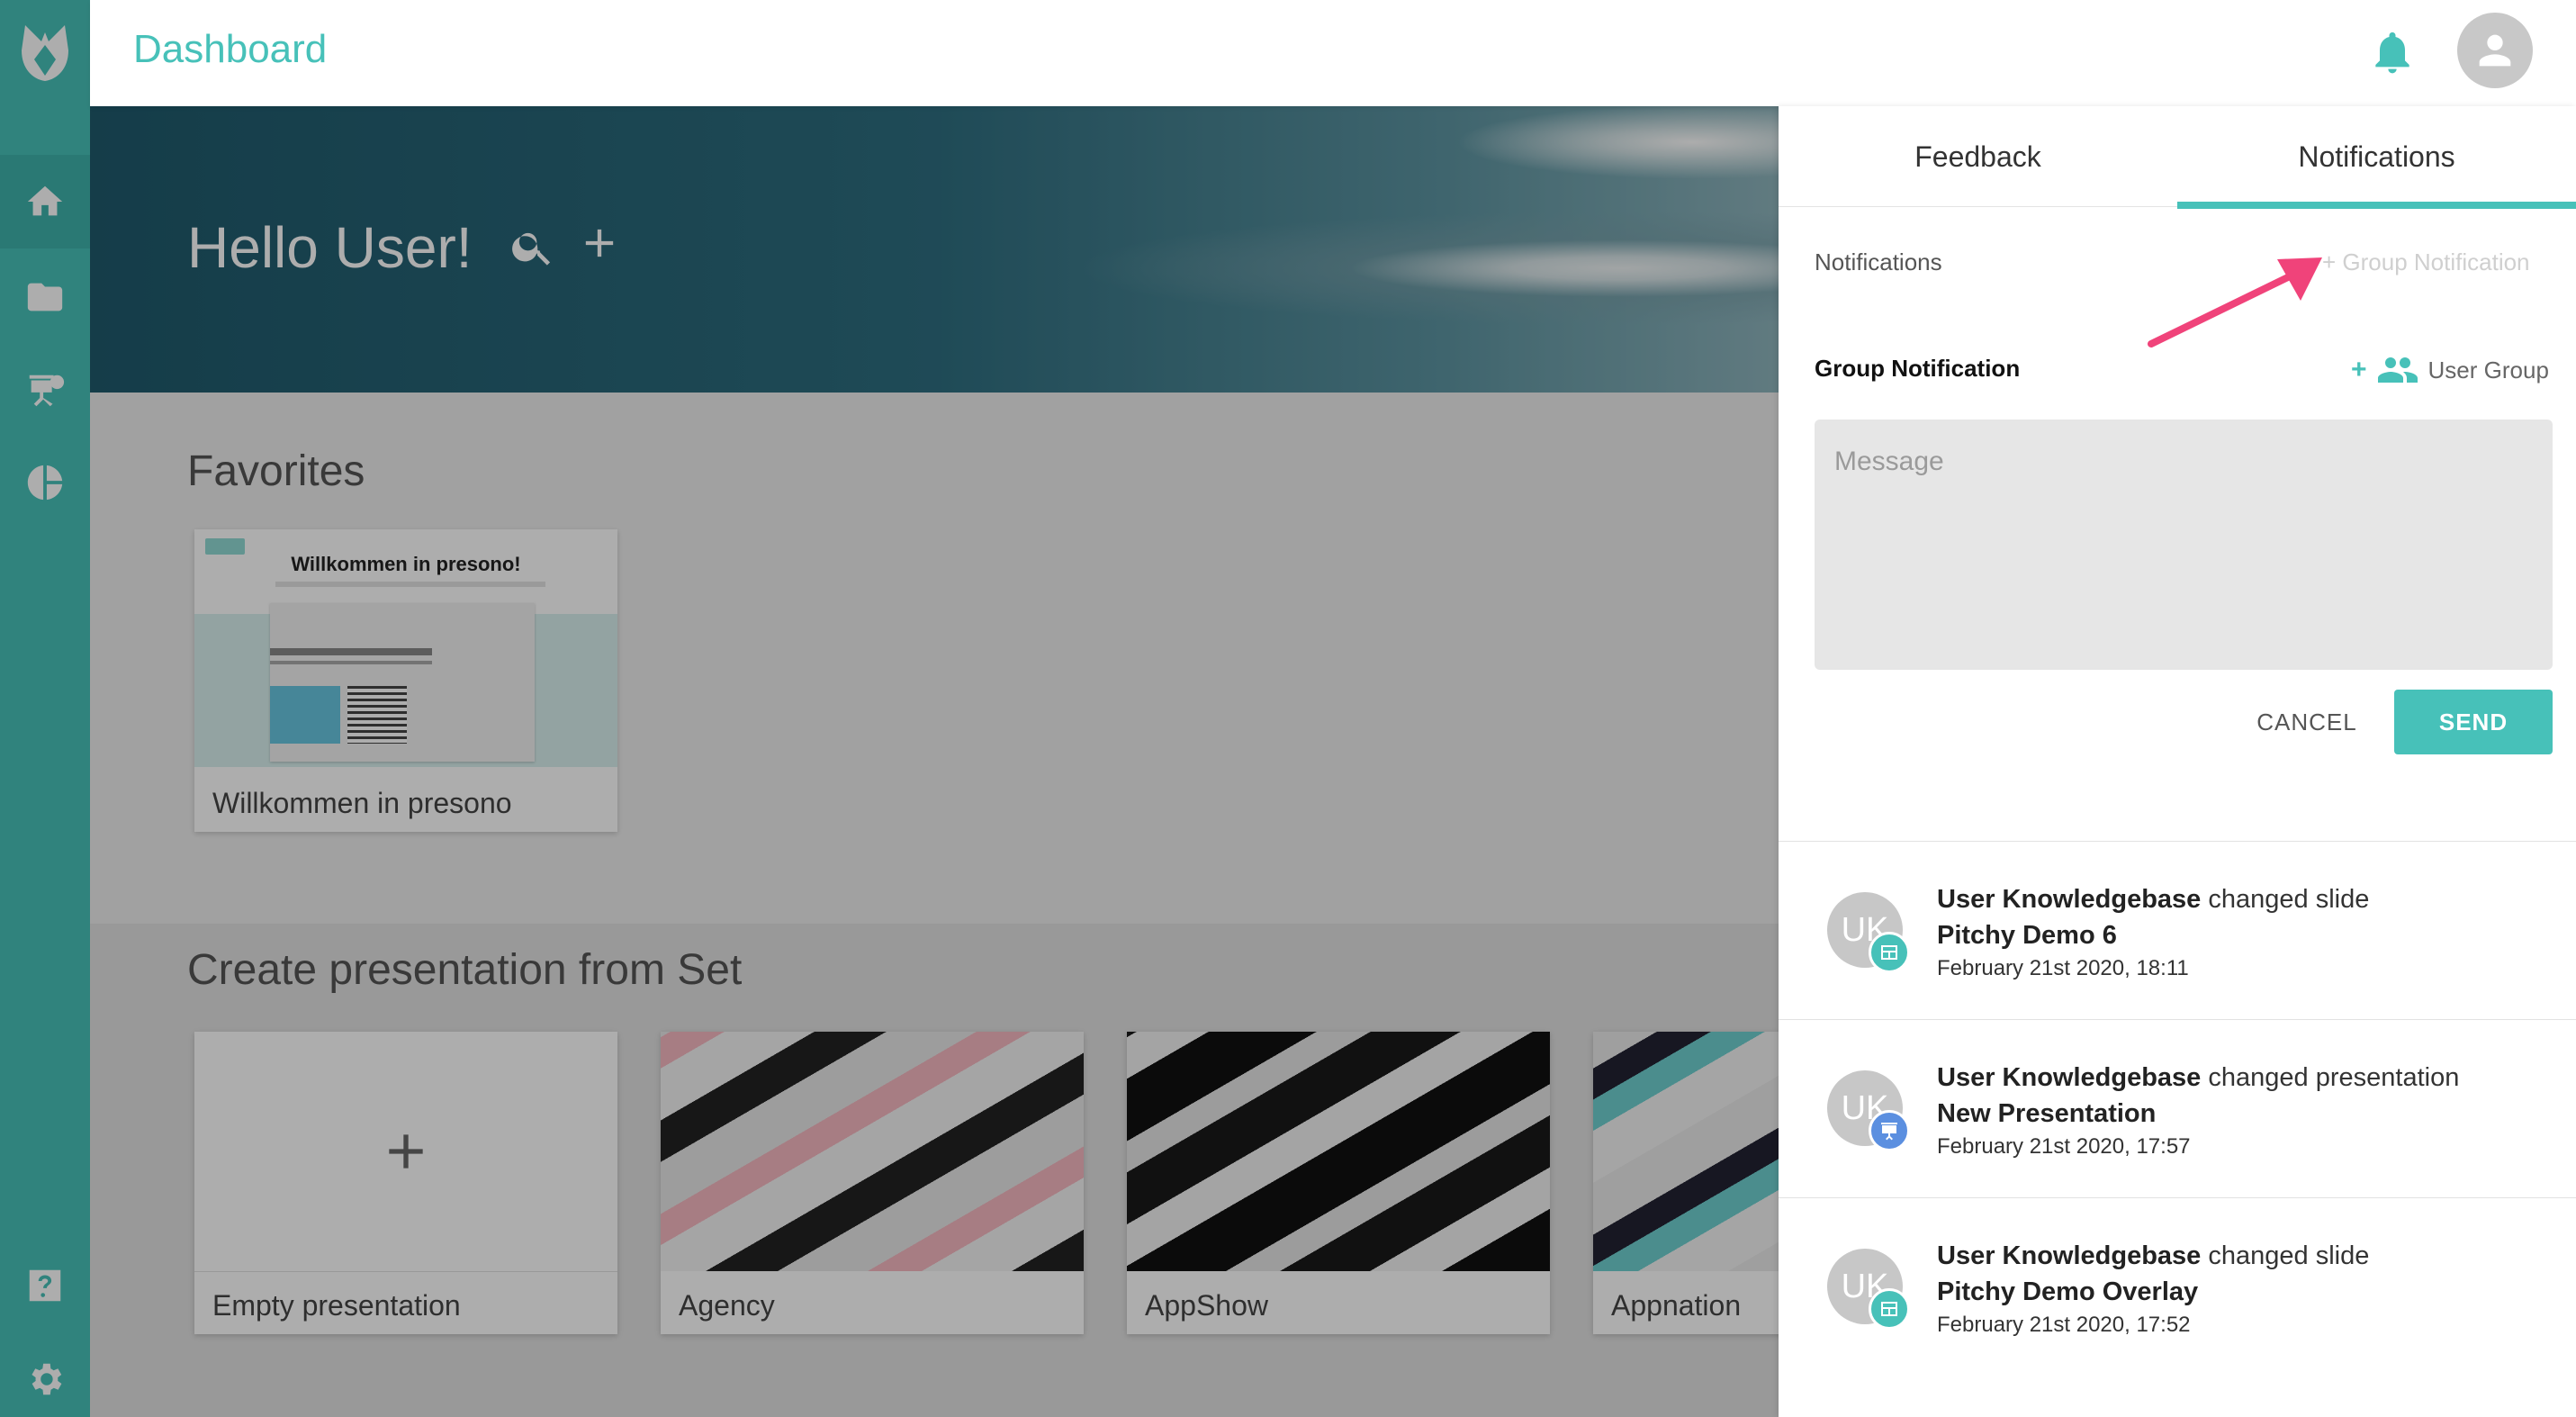 The height and width of the screenshot is (1417, 2576). What do you see at coordinates (2184, 545) in the screenshot?
I see `message-input` at bounding box center [2184, 545].